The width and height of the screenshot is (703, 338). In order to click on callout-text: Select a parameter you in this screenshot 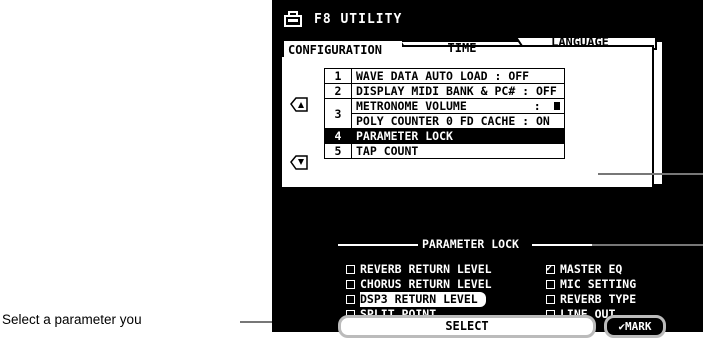, I will do `click(72, 319)`.